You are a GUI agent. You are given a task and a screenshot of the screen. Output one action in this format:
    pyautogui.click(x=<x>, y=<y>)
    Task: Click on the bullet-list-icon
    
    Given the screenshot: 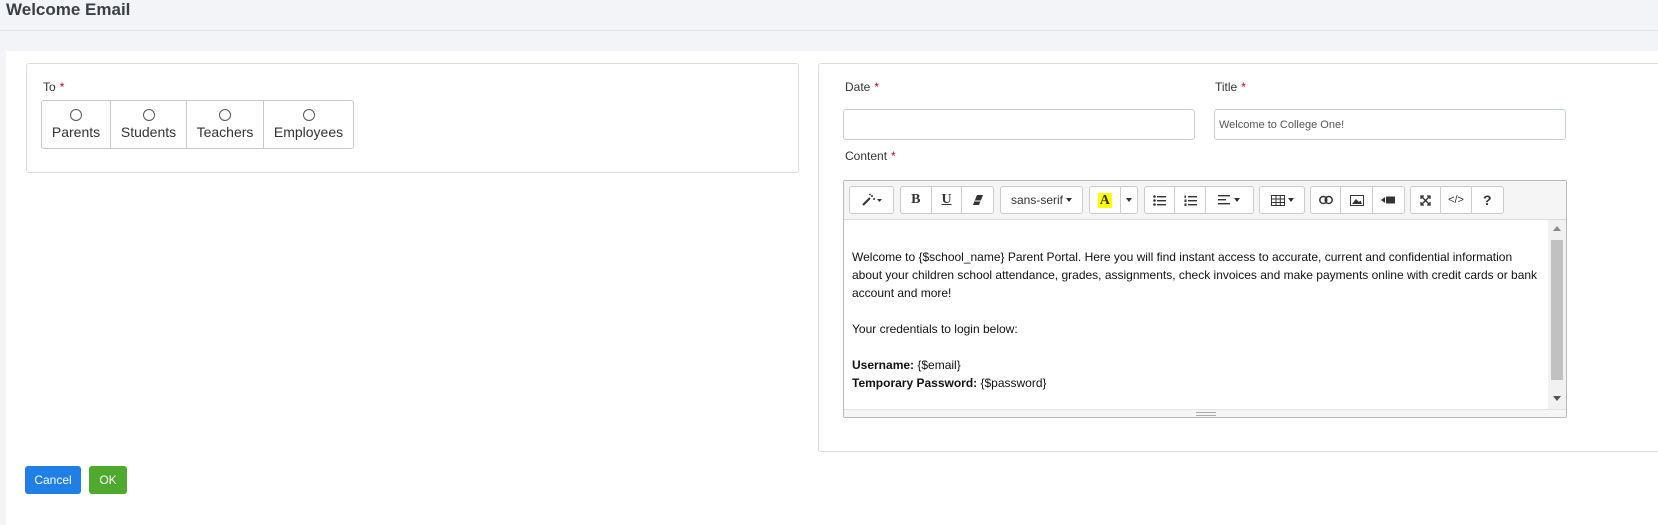 What is the action you would take?
    pyautogui.click(x=1160, y=200)
    